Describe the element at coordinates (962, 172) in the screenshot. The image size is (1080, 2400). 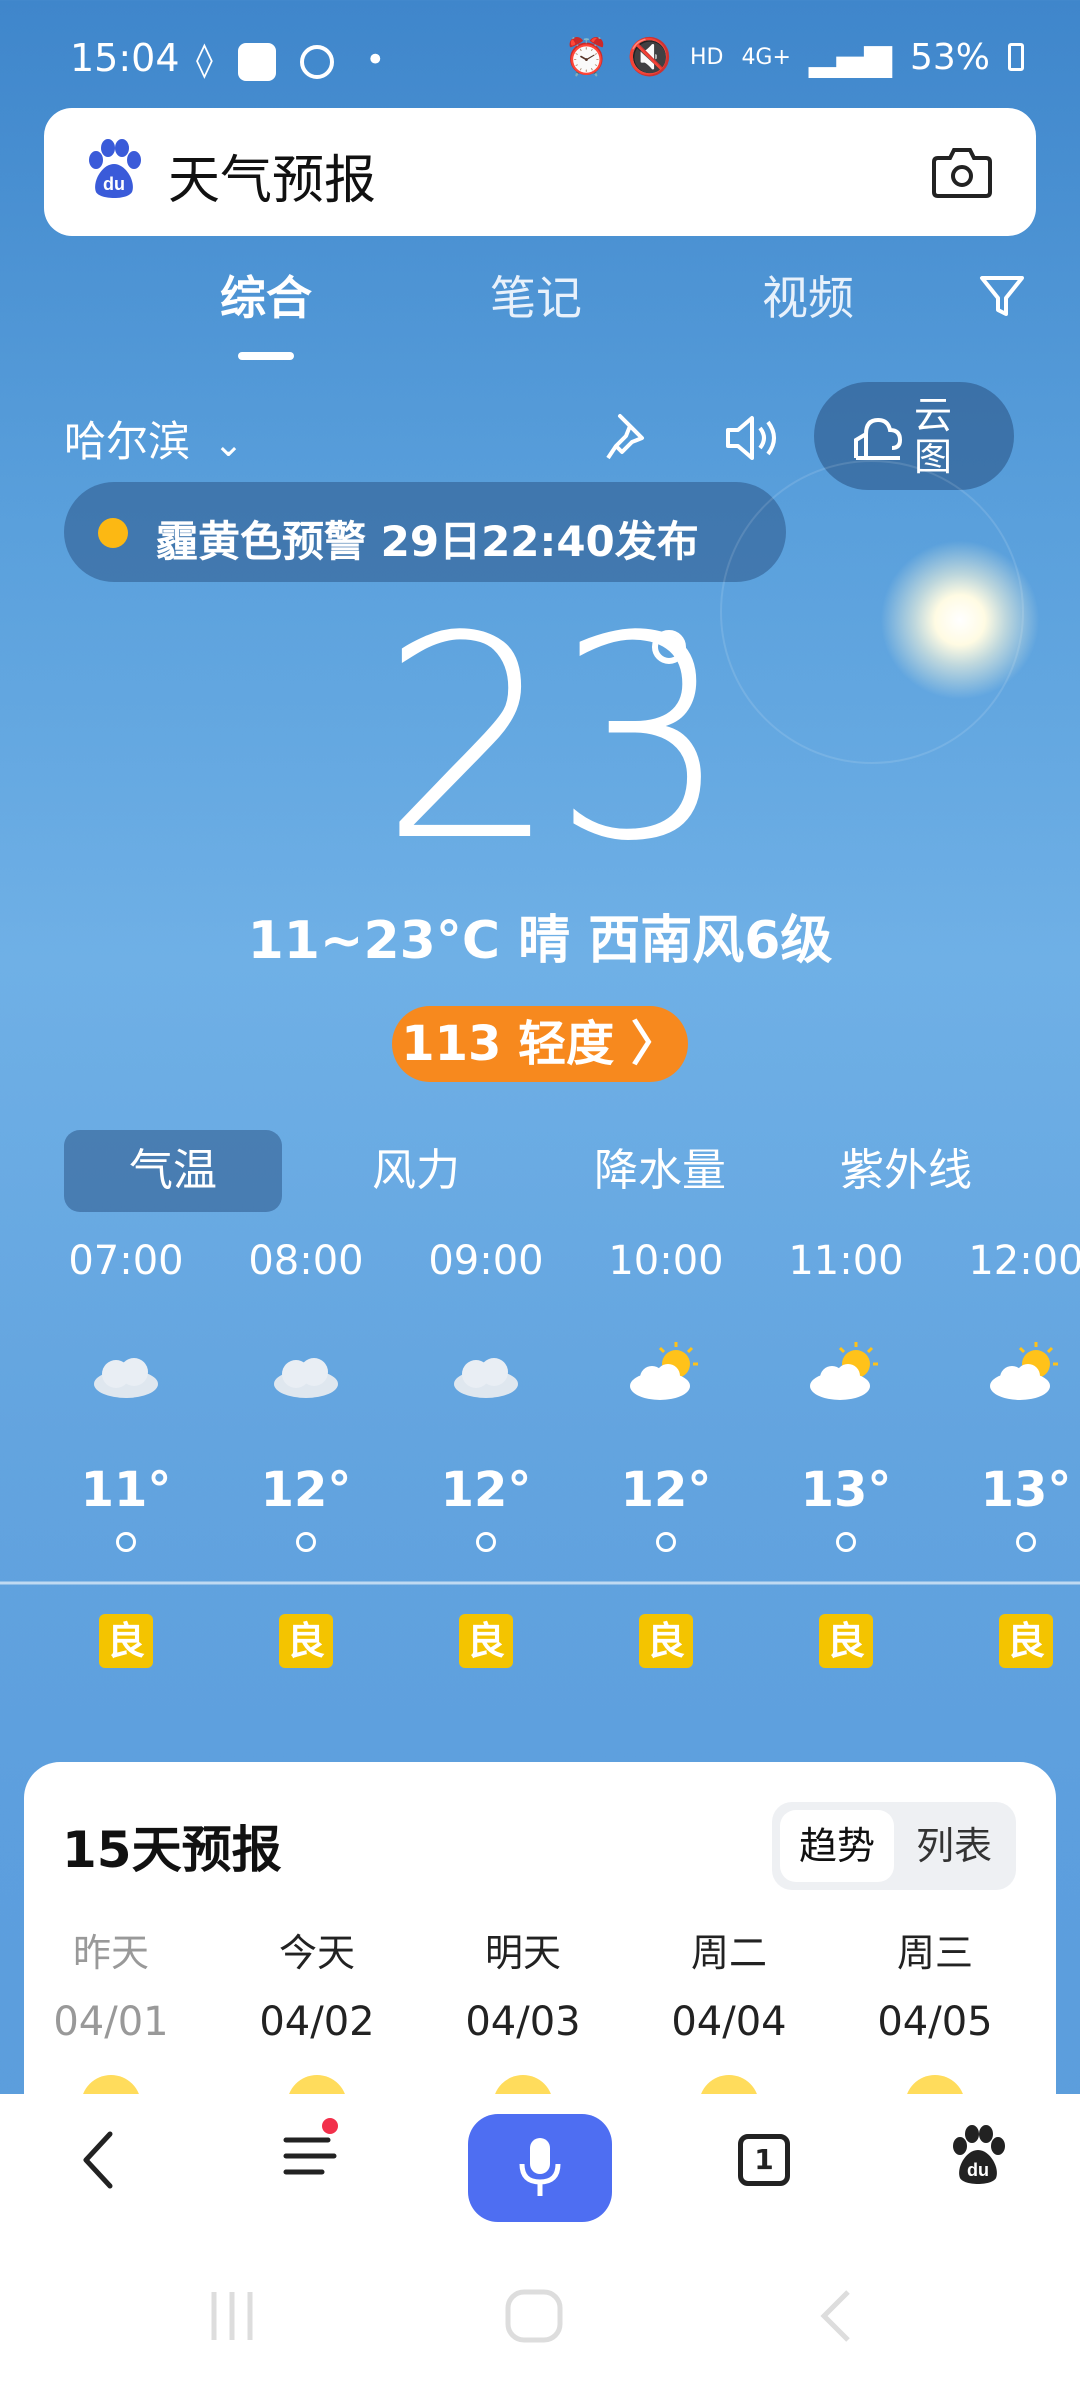
I see `camera-icon` at that location.